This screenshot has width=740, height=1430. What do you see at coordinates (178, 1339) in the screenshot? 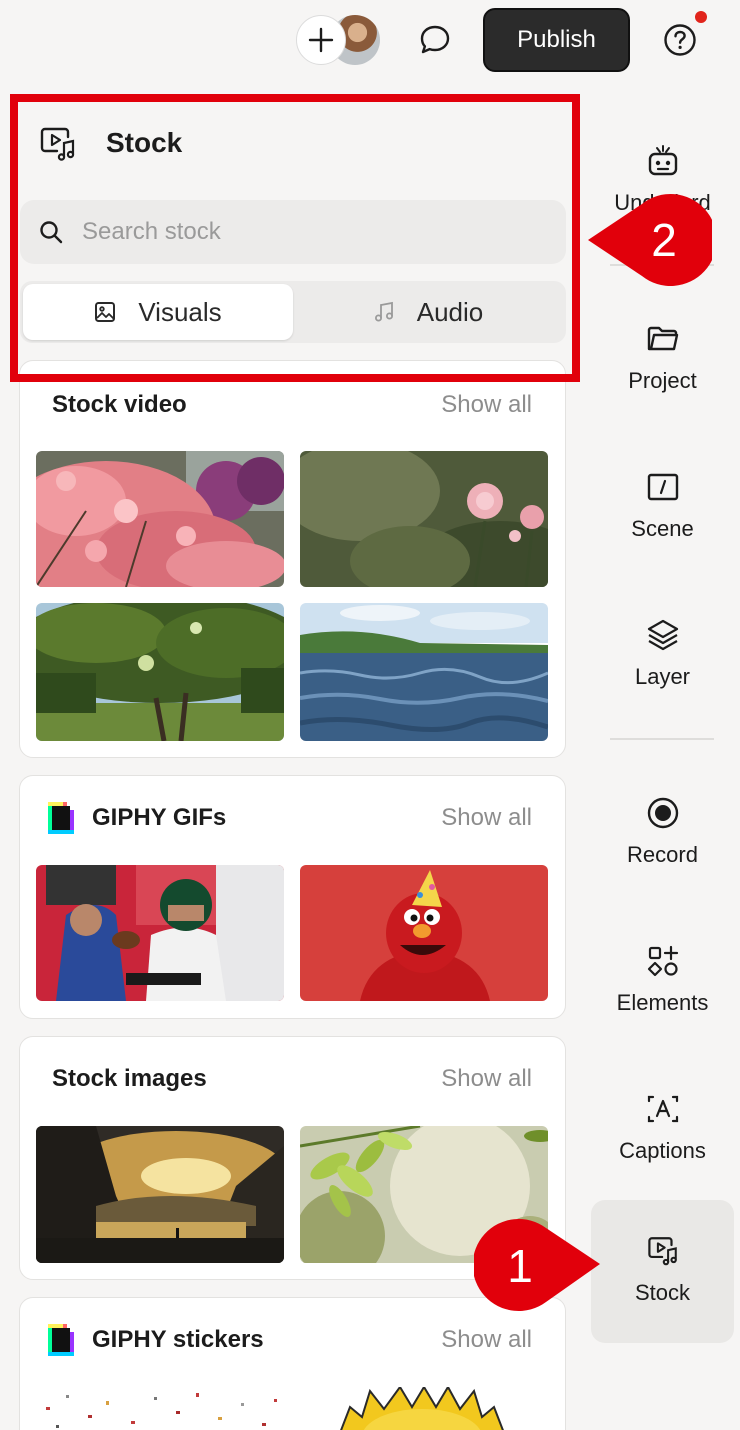
I see `section-title: GIPHY stickers` at bounding box center [178, 1339].